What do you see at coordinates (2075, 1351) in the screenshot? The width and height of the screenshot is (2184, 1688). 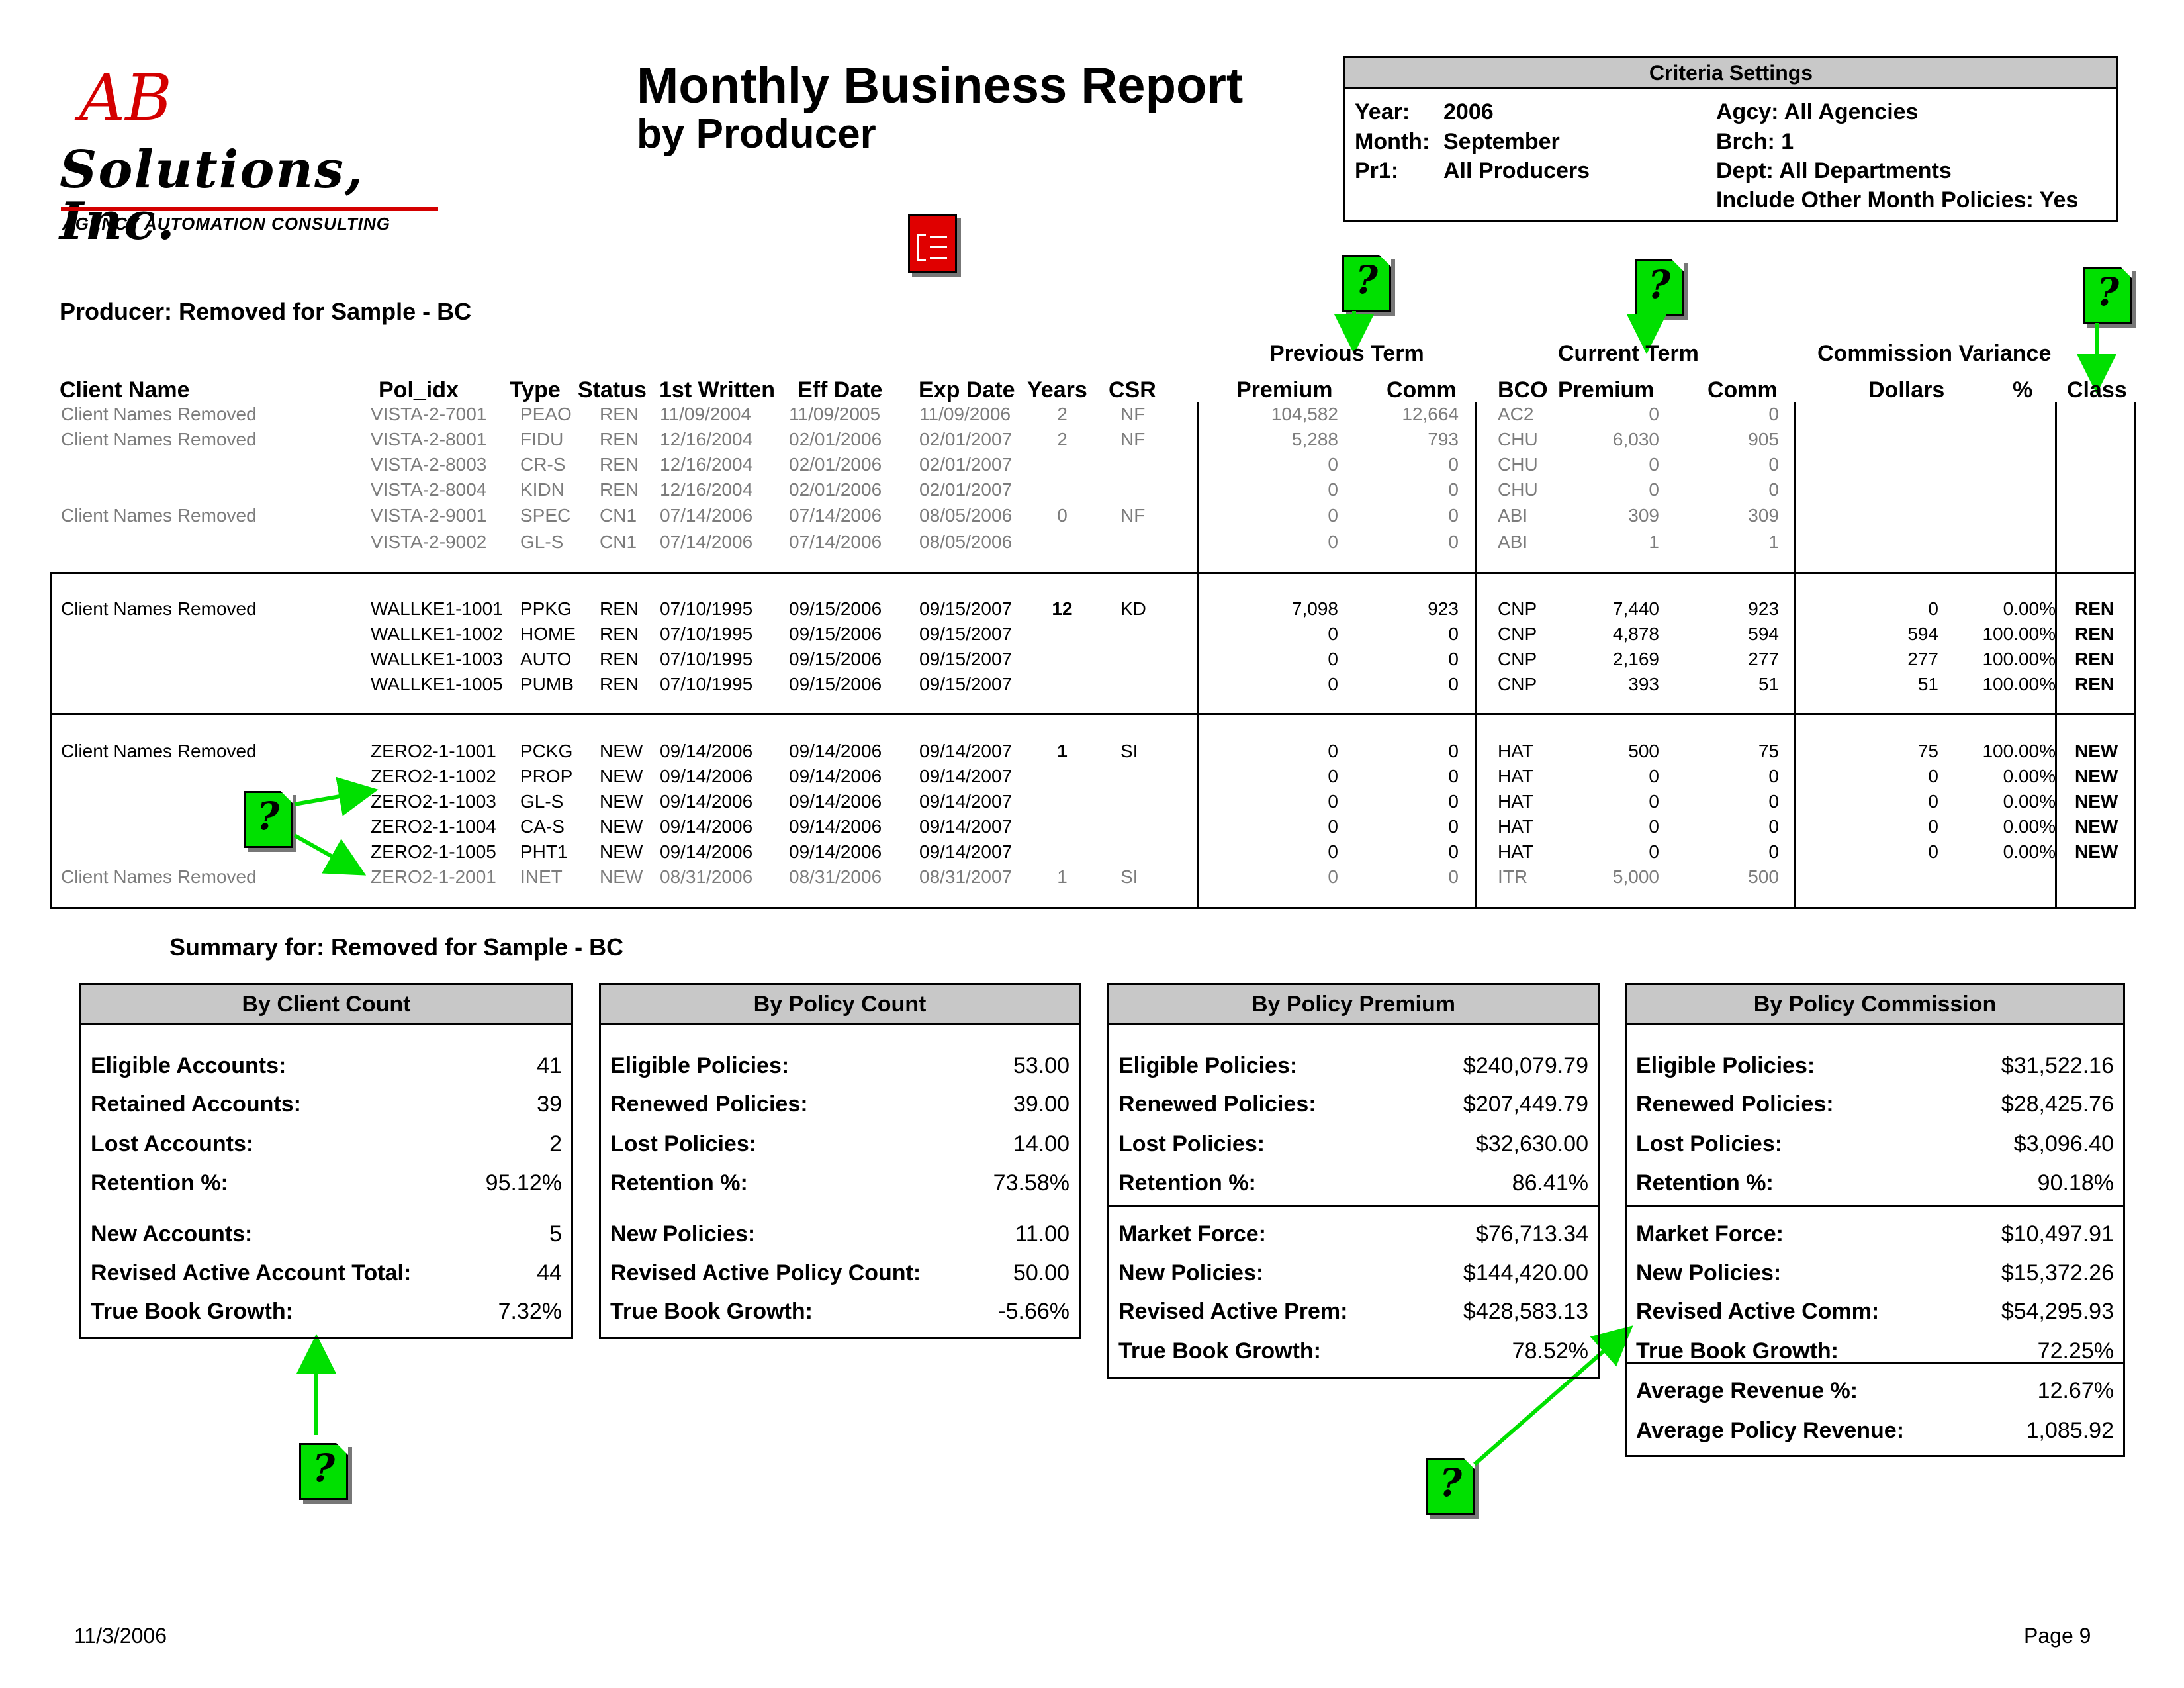 I see `summary-value: 72.25%` at bounding box center [2075, 1351].